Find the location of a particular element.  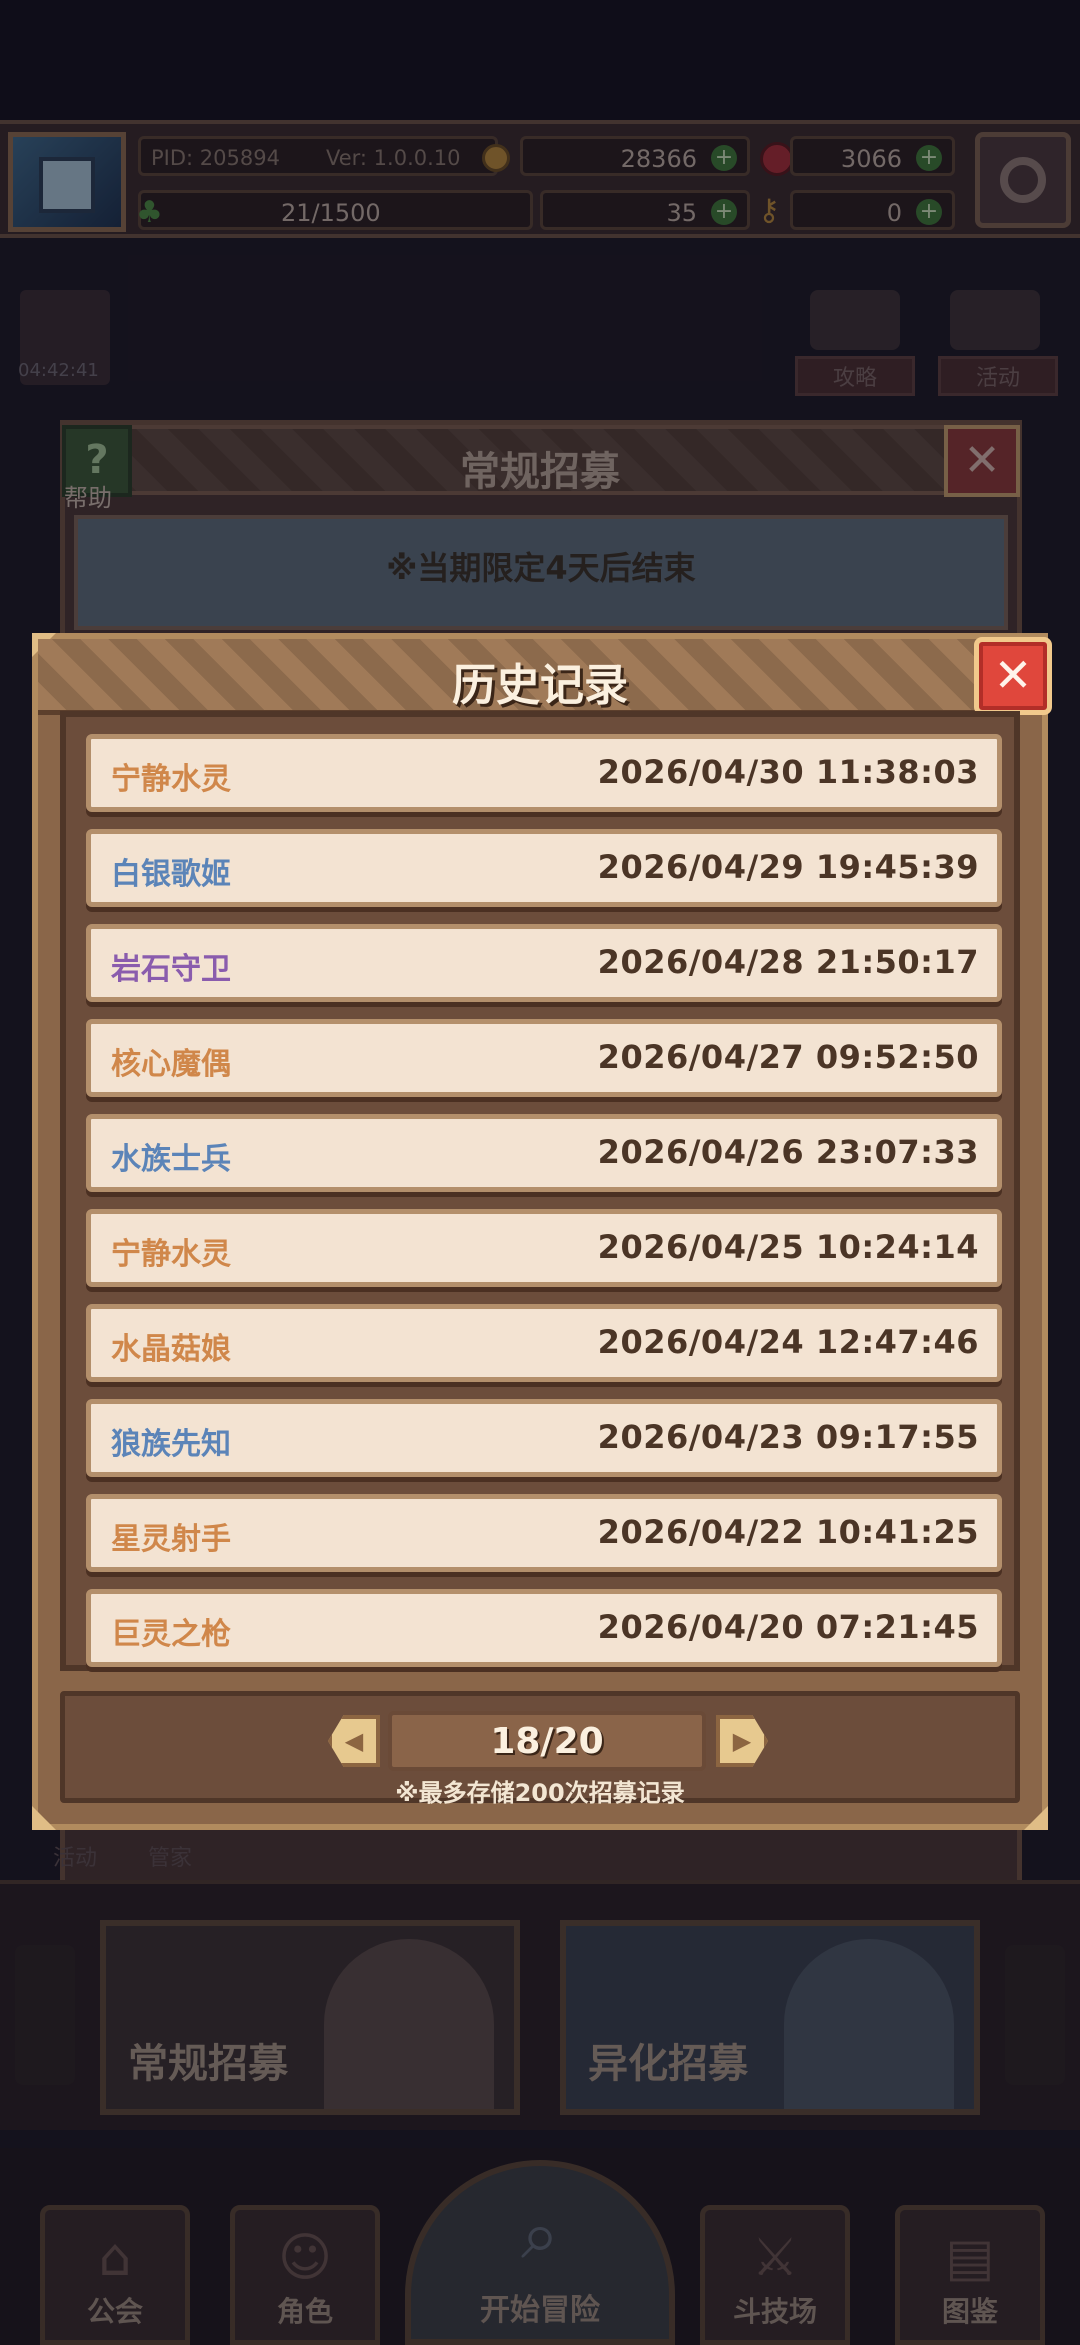

record-row: 核心魔偶 2026/04/27 09:52:50 is located at coordinates (544, 1058).